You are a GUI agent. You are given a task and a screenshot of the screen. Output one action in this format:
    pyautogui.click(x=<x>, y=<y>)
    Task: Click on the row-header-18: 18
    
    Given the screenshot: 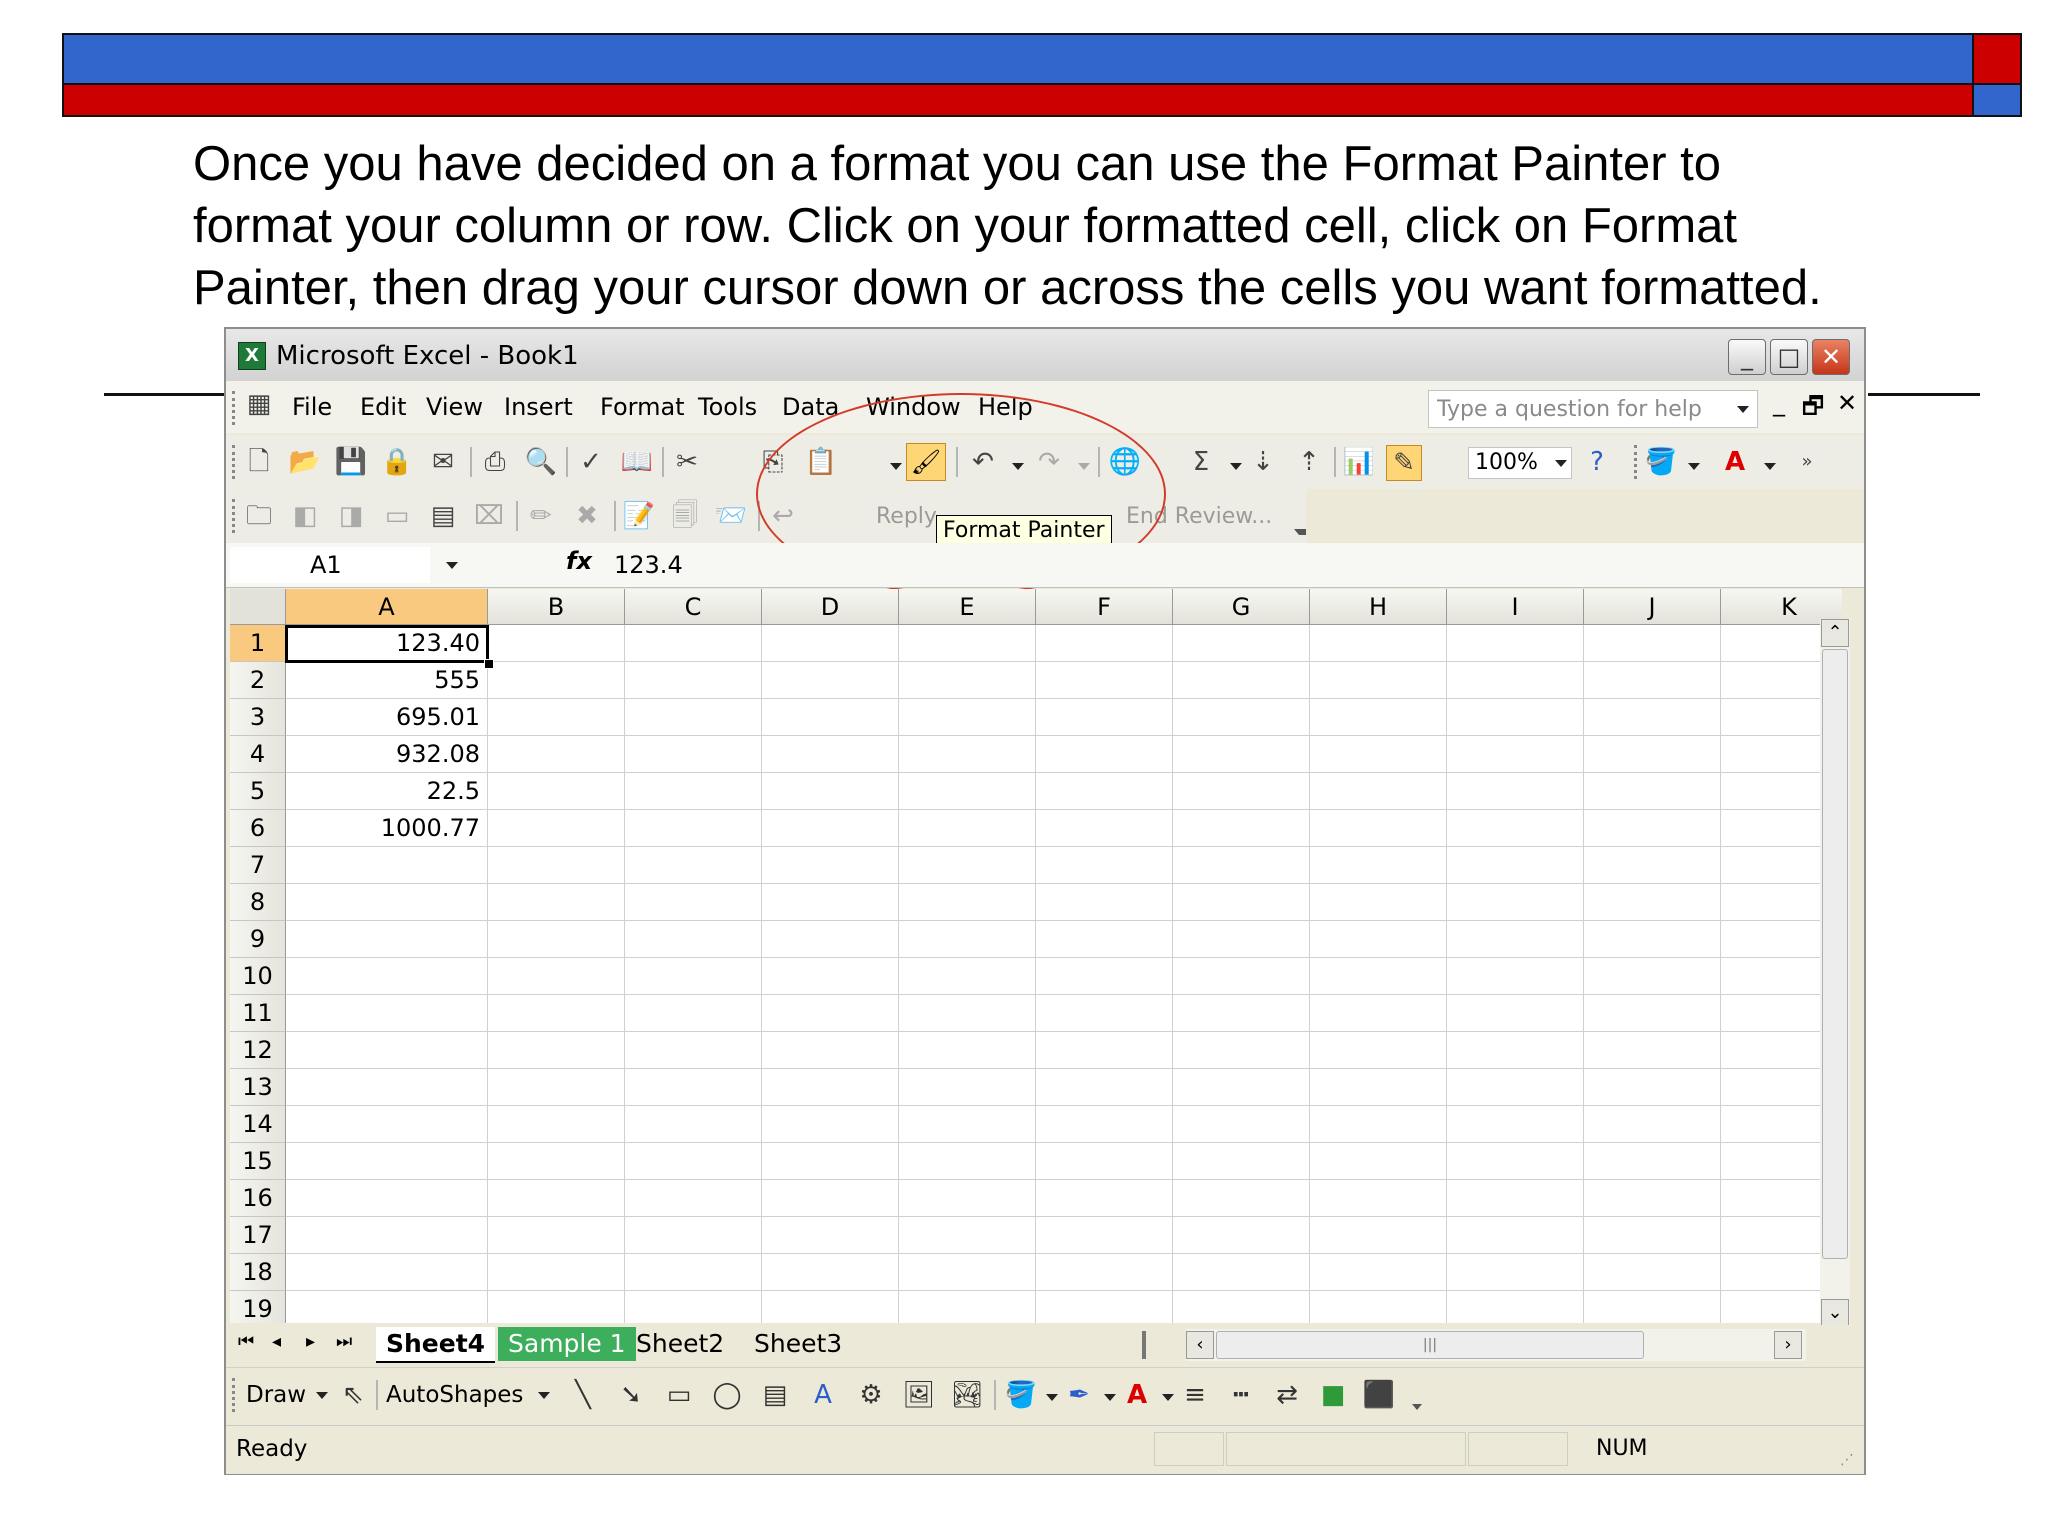 What is the action you would take?
    pyautogui.click(x=258, y=1272)
    